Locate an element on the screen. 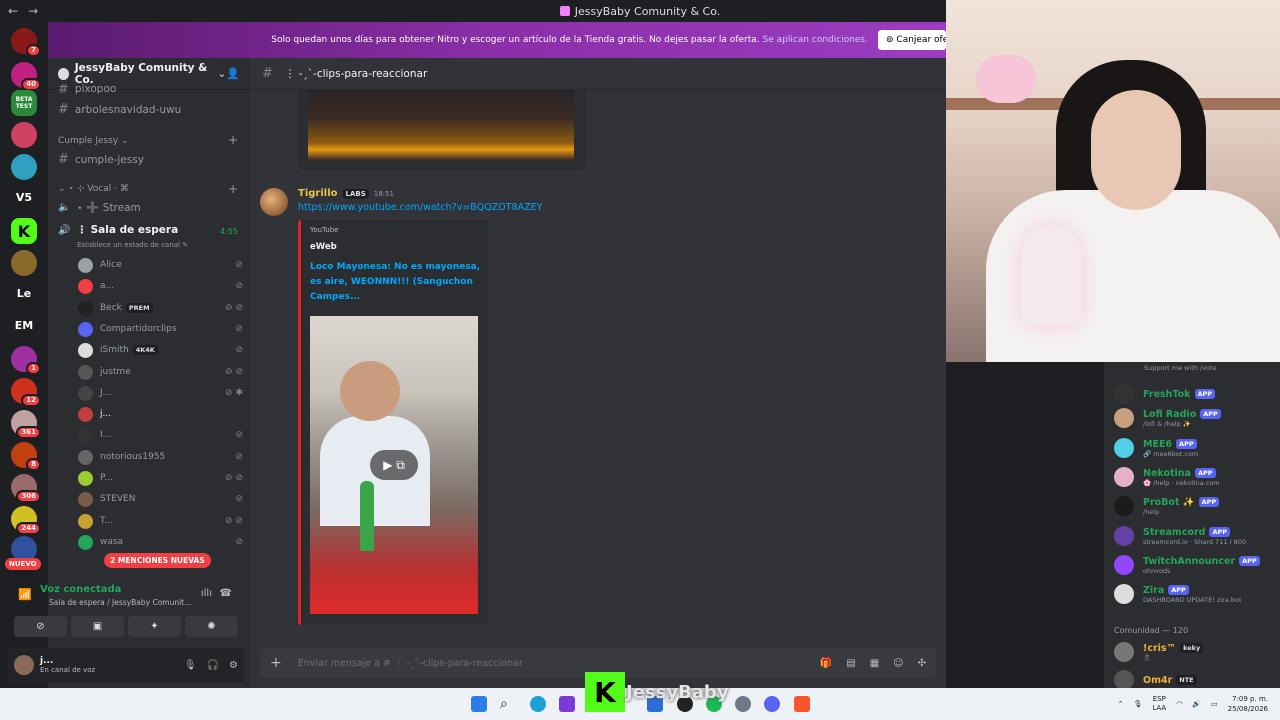 Image resolution: width=1280 pixels, height=720 pixels. server-icon-11: 244 is located at coordinates (26, 520).